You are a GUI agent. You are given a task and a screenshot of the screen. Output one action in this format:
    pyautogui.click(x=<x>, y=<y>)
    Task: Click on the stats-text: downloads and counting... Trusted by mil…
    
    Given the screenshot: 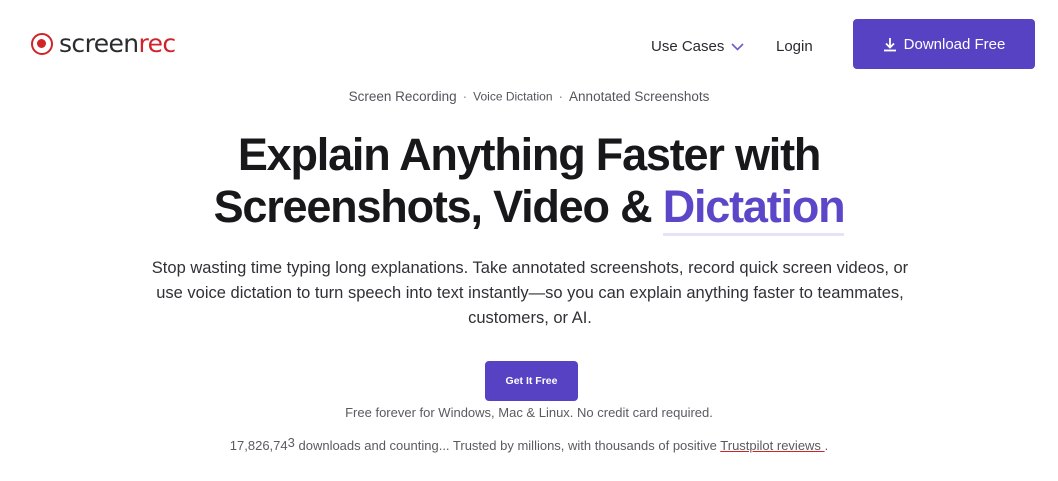 What is the action you would take?
    pyautogui.click(x=507, y=445)
    